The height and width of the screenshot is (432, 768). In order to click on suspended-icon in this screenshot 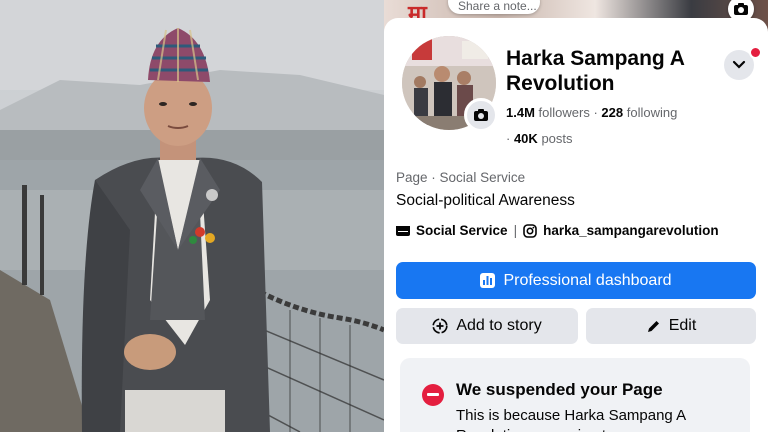, I will do `click(433, 395)`.